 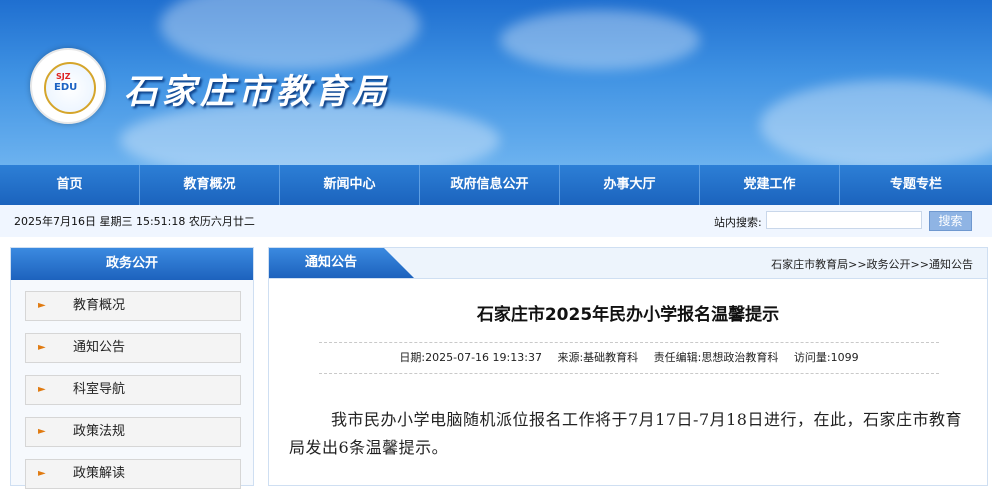 What do you see at coordinates (133, 432) in the screenshot?
I see `sidebar-item-regulations: ► 政策法规` at bounding box center [133, 432].